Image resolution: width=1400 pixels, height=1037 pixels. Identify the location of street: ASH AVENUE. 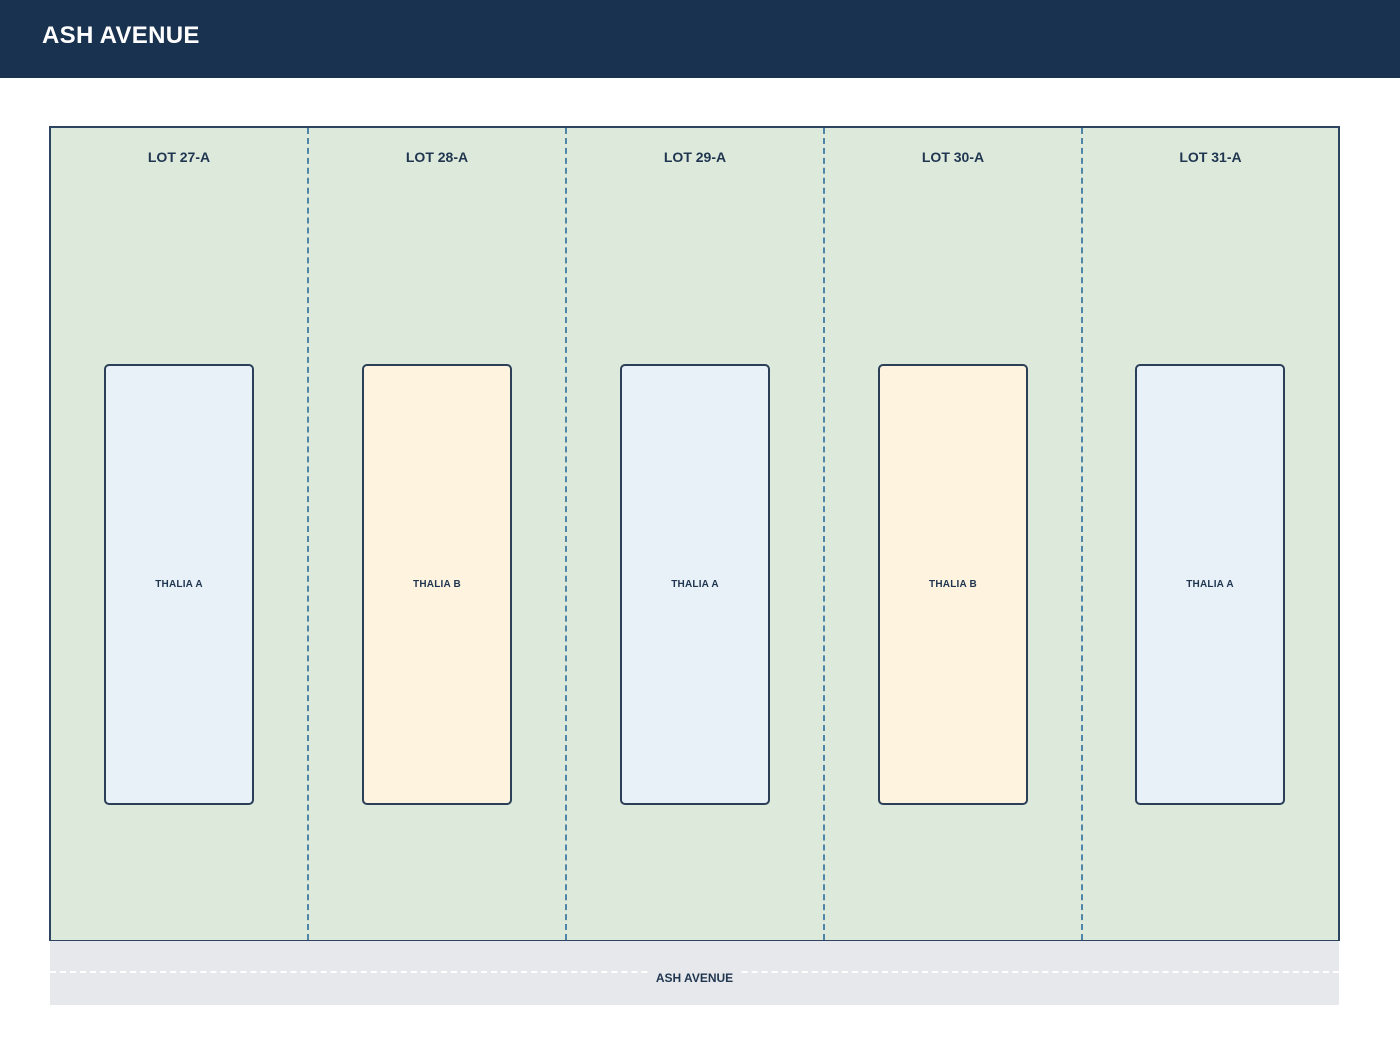
(694, 973).